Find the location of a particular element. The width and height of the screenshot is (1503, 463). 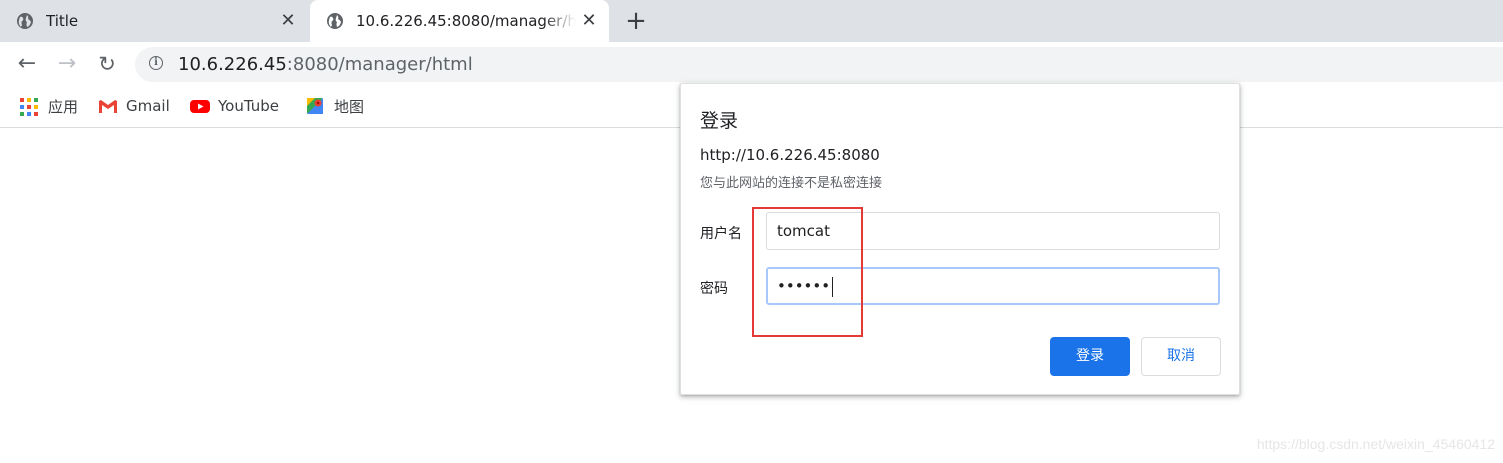

bookmark-label: YouTube is located at coordinates (248, 106).